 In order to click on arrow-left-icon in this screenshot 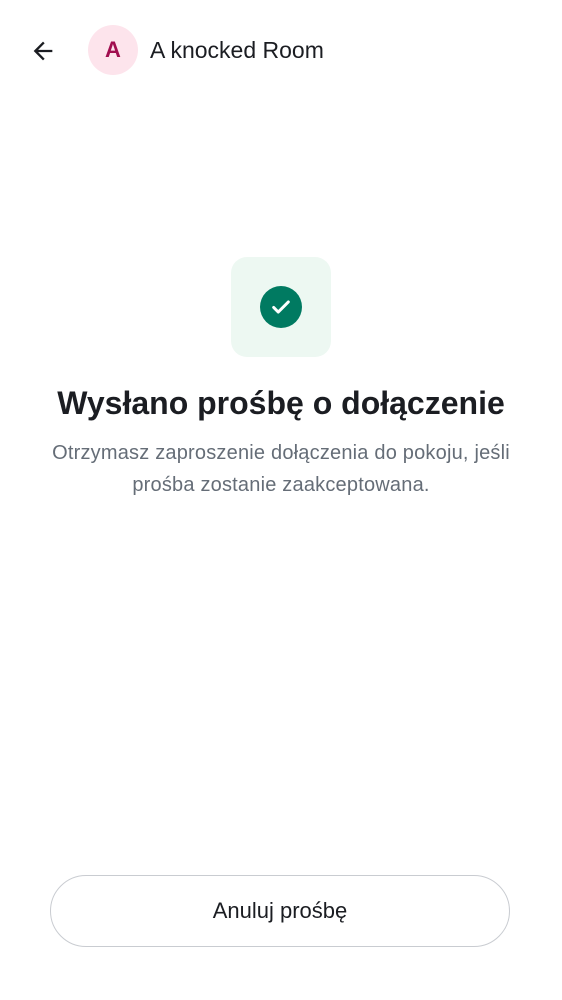, I will do `click(43, 51)`.